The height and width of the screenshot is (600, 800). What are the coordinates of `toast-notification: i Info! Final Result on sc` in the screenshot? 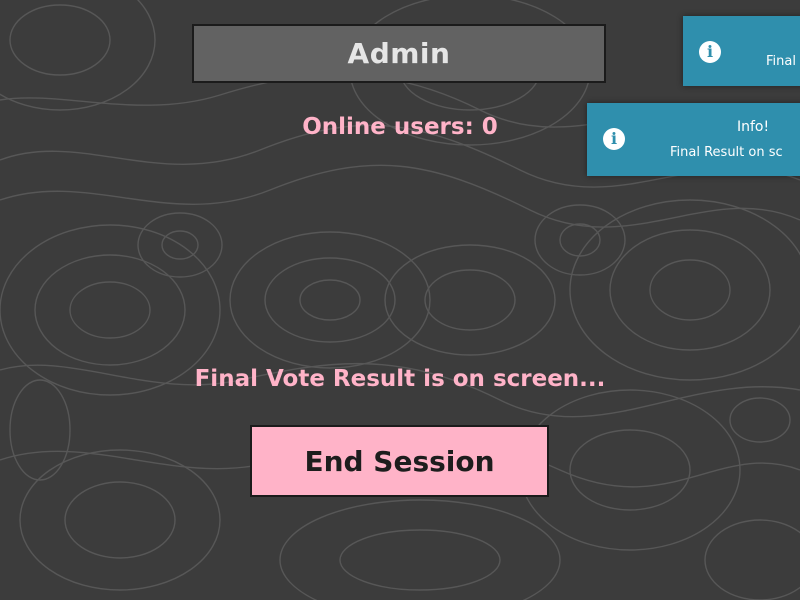 It's located at (693, 139).